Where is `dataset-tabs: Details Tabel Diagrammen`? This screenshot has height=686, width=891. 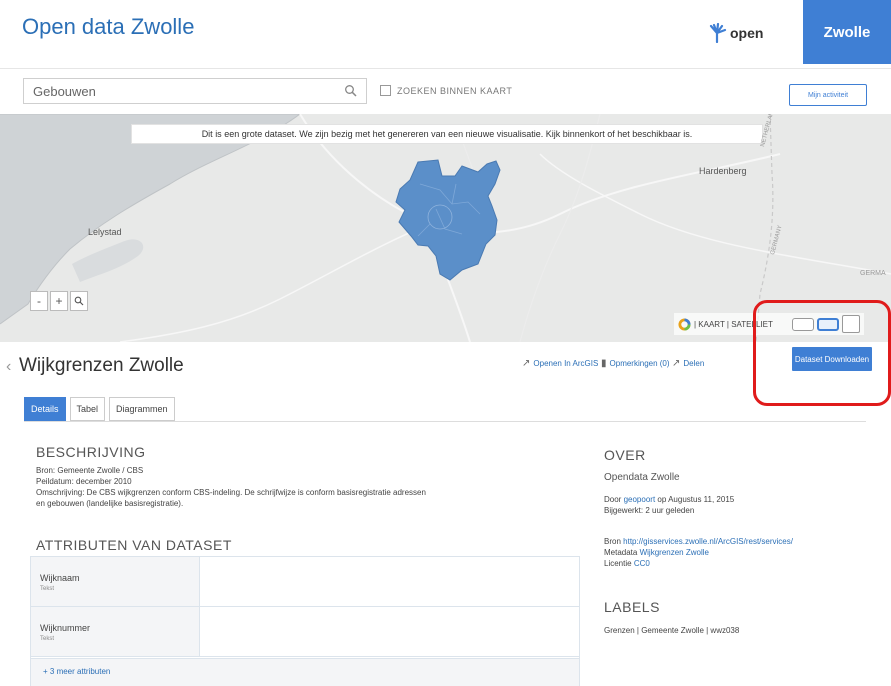 dataset-tabs: Details Tabel Diagrammen is located at coordinates (99, 409).